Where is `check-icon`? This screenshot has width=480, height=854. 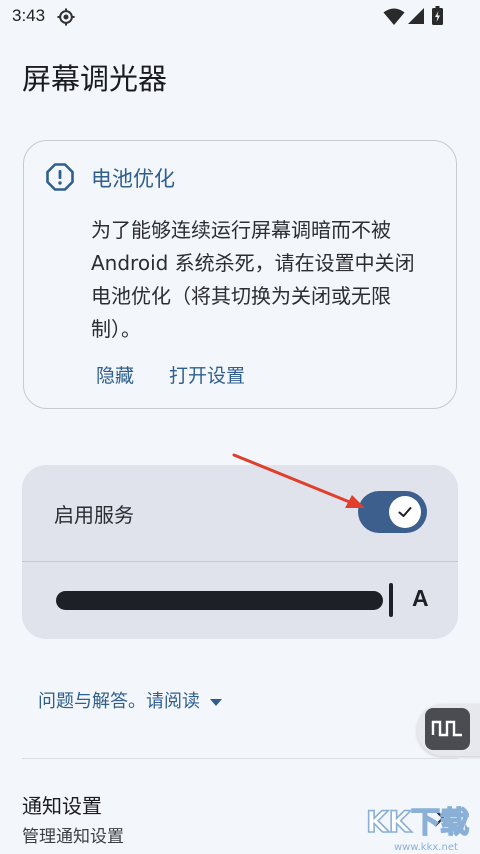
check-icon is located at coordinates (405, 512).